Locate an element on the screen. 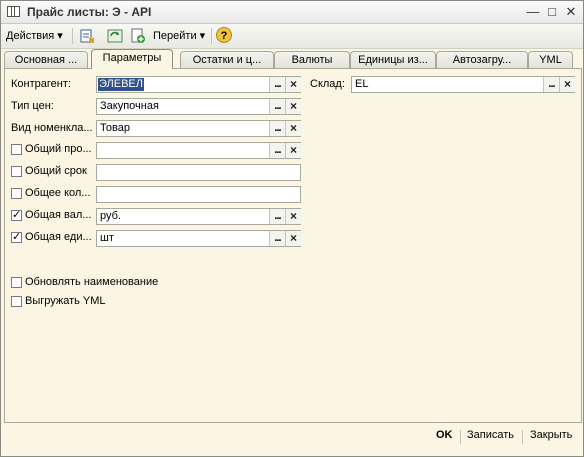 The image size is (584, 457). vid-nomenkl-field: Товар ... × is located at coordinates (198, 128).